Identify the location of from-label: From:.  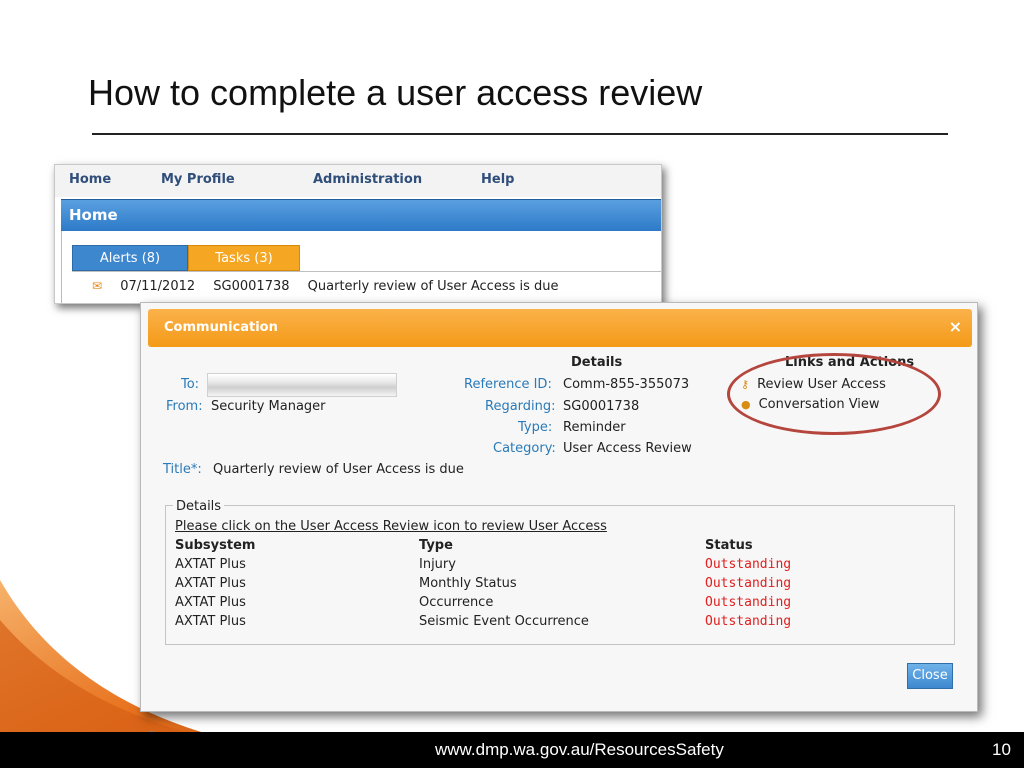
(184, 406).